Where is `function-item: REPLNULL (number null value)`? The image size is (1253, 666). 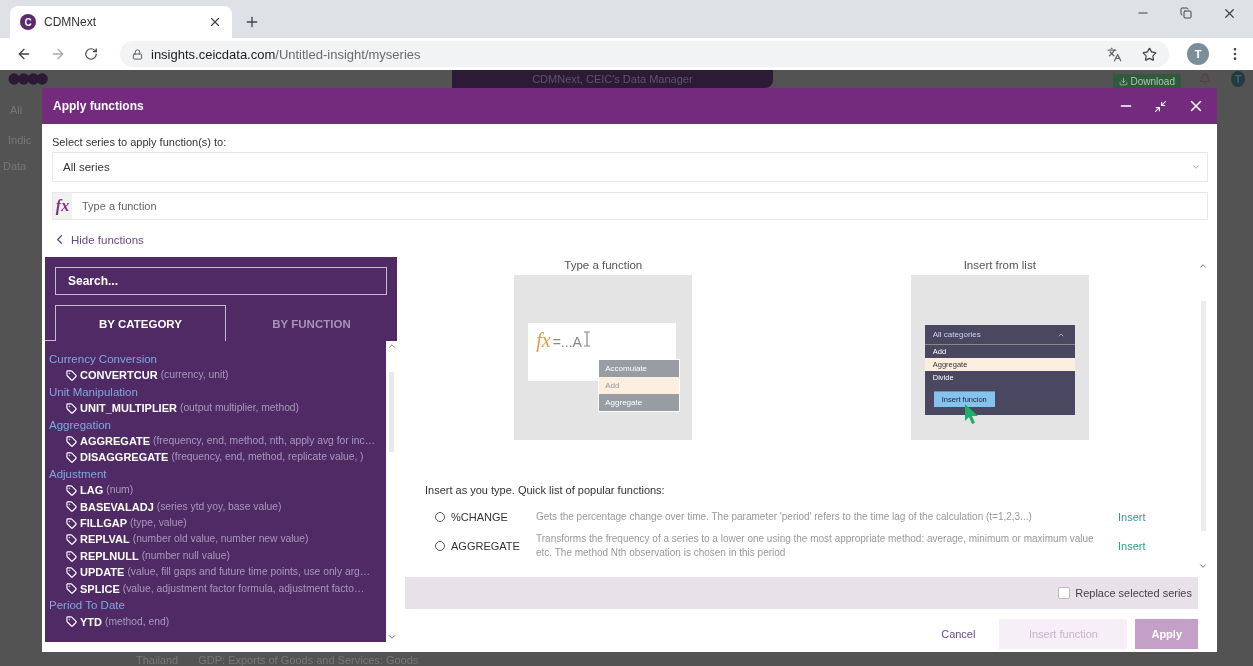 function-item: REPLNULL (number null value) is located at coordinates (217, 556).